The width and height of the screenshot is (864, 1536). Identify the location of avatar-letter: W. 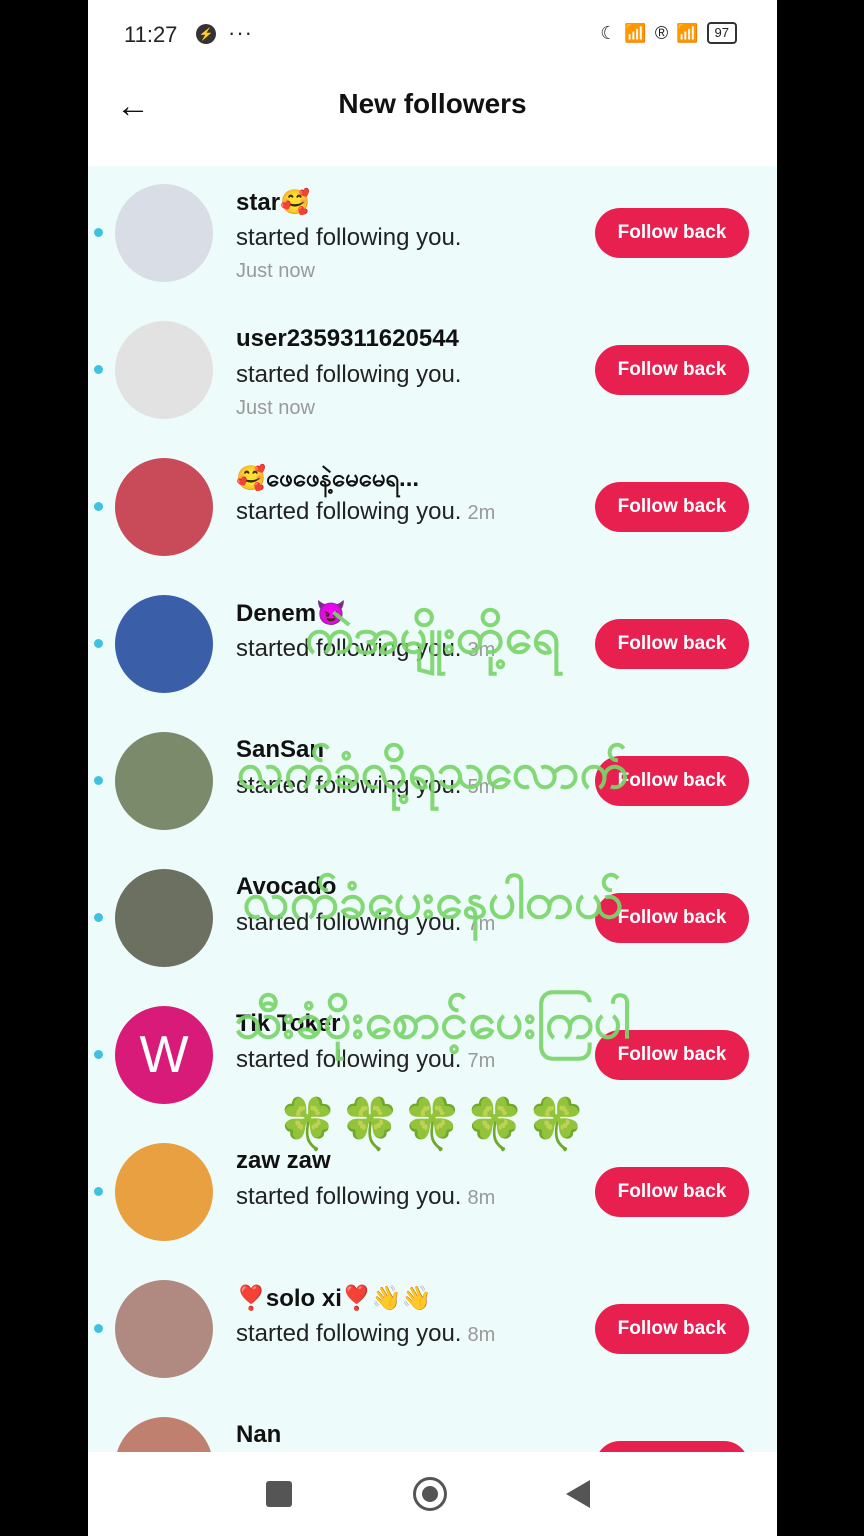
(164, 1055).